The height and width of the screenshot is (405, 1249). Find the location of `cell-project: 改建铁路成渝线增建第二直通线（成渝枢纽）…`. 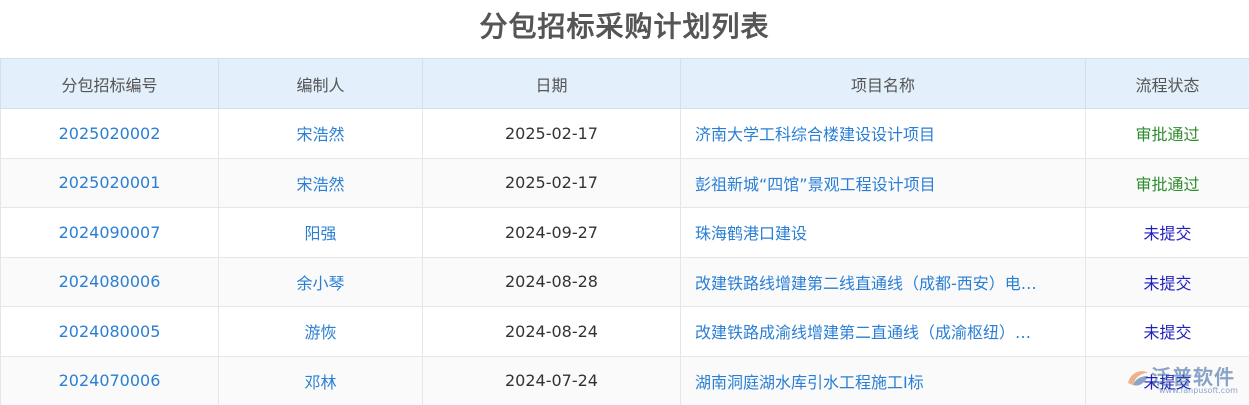

cell-project: 改建铁路成渝线增建第二直通线（成渝枢纽）… is located at coordinates (883, 331).